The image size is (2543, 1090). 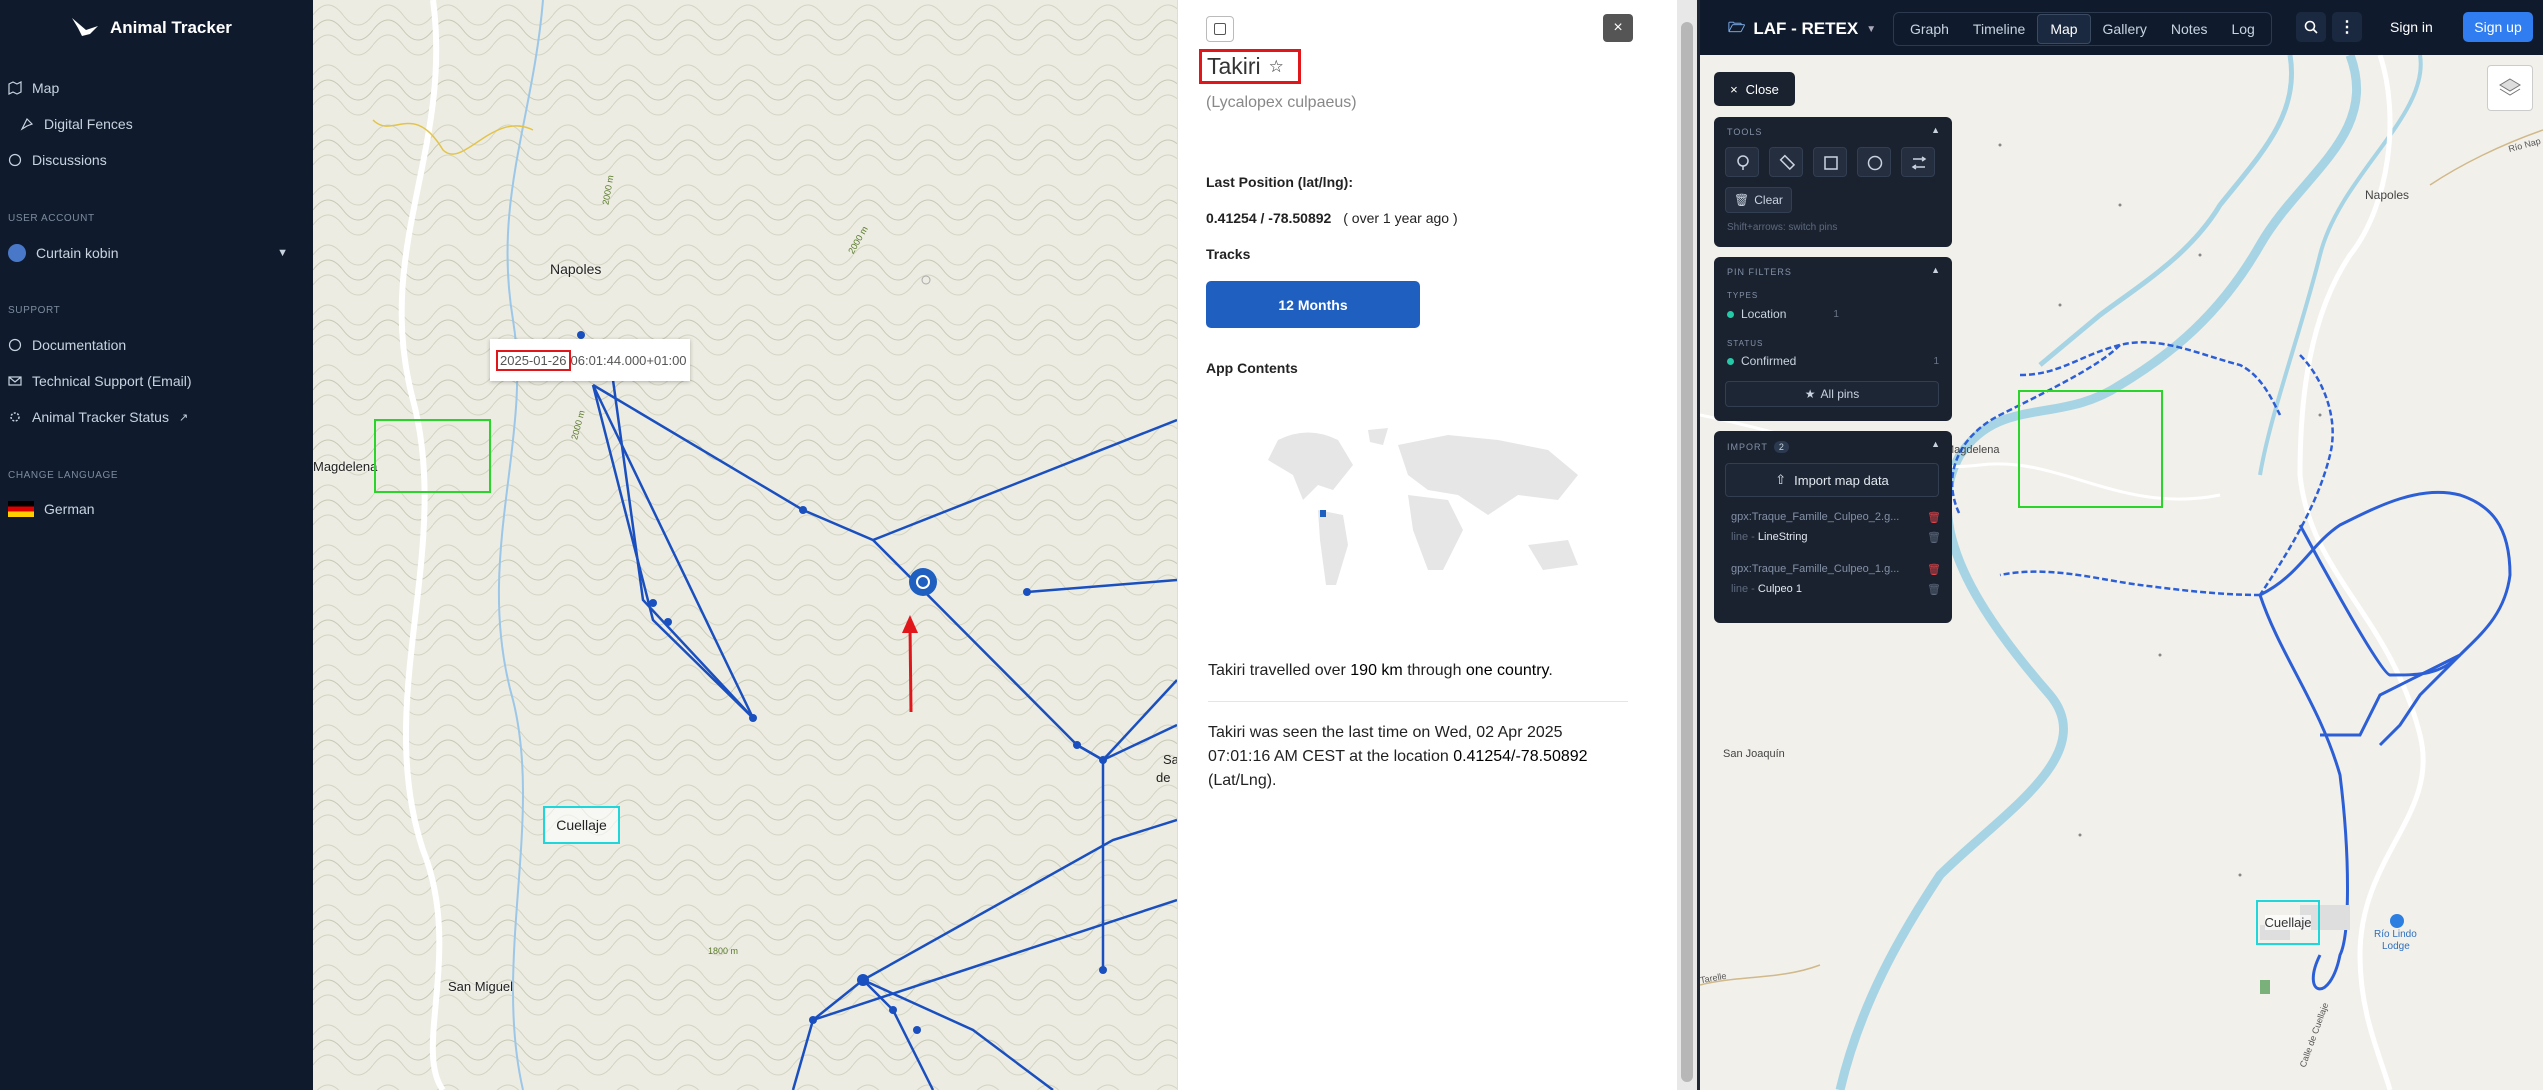 I want to click on map-label-rio-lindo: Río Lindo, so click(x=2395, y=934).